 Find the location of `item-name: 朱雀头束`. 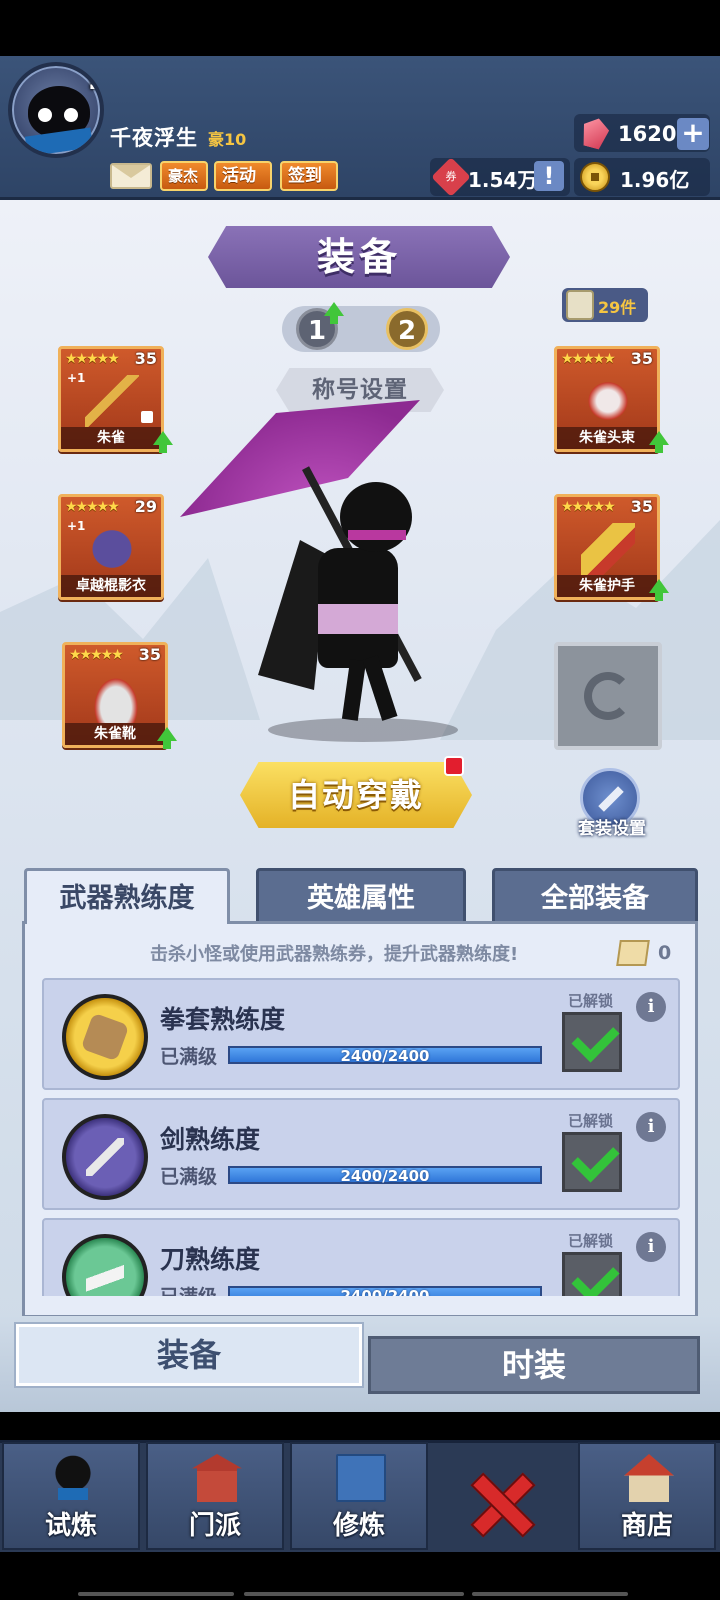

item-name: 朱雀头束 is located at coordinates (607, 438).